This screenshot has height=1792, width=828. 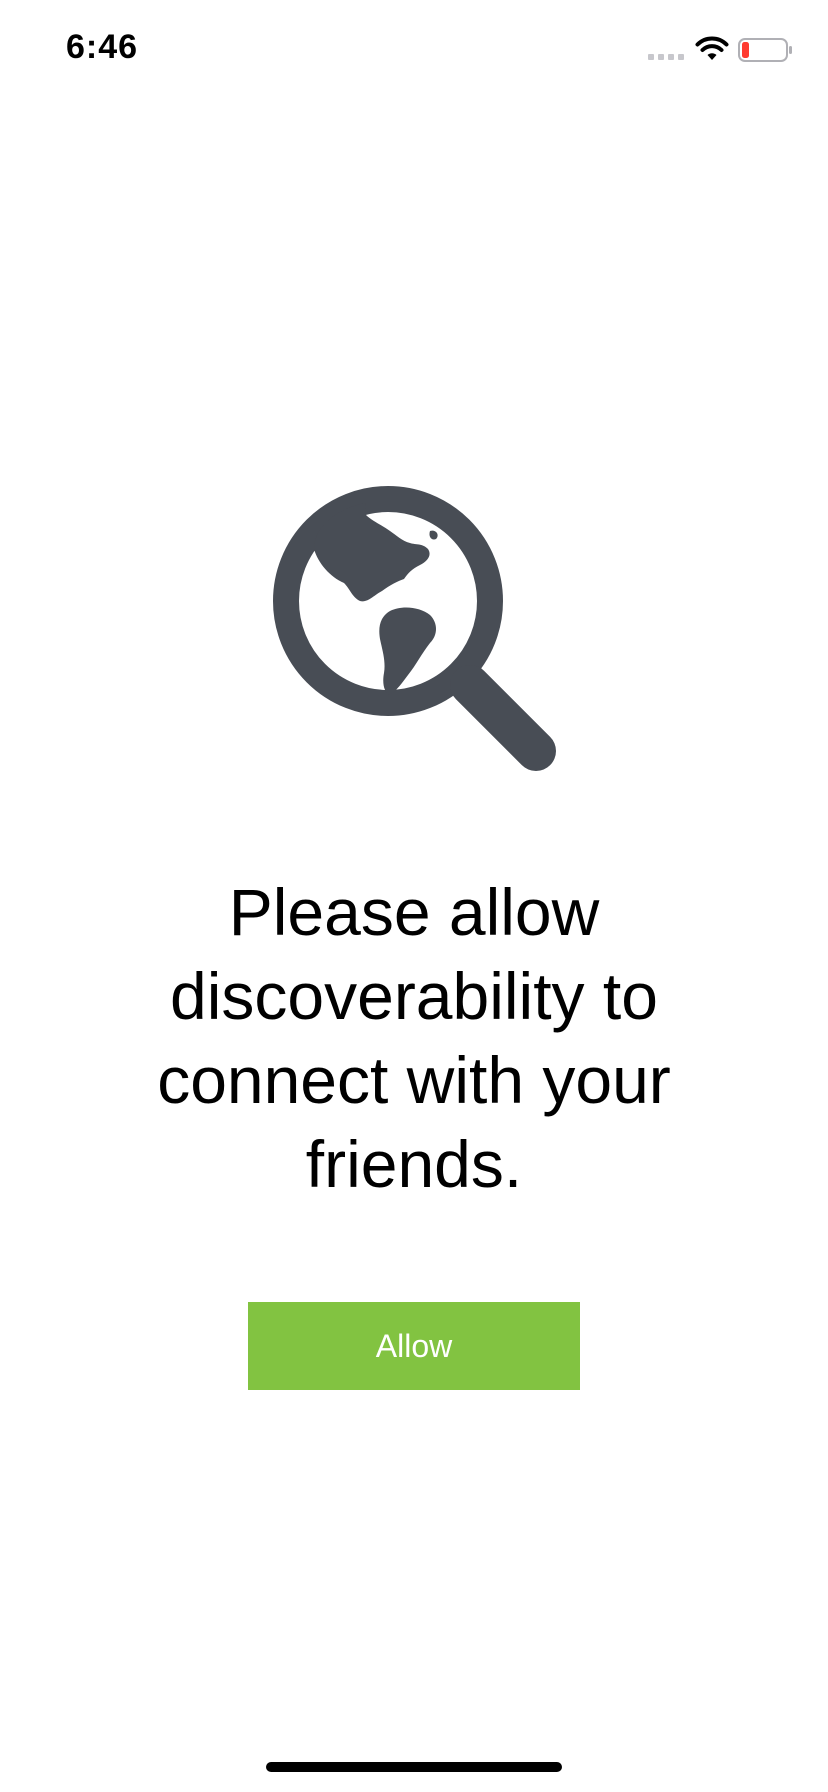 What do you see at coordinates (666, 57) in the screenshot?
I see `cellular-signal-icon` at bounding box center [666, 57].